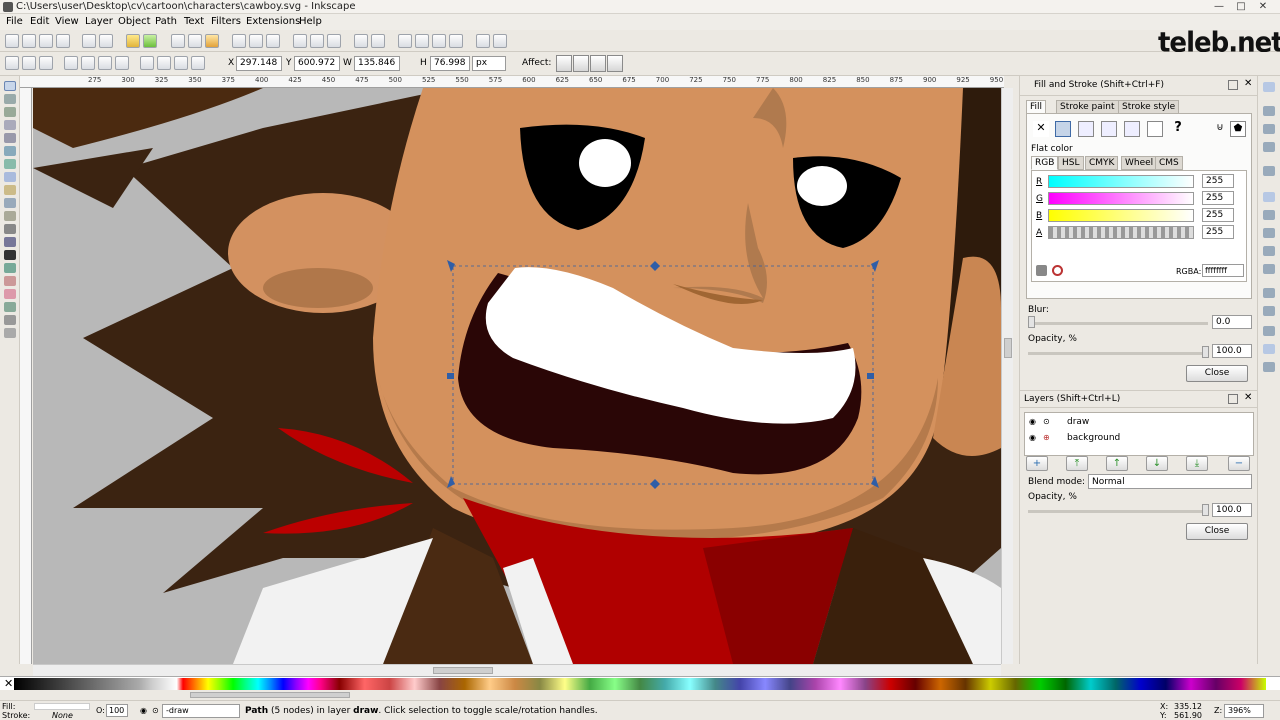 The image size is (1280, 720). What do you see at coordinates (63, 41) in the screenshot?
I see `print-icon` at bounding box center [63, 41].